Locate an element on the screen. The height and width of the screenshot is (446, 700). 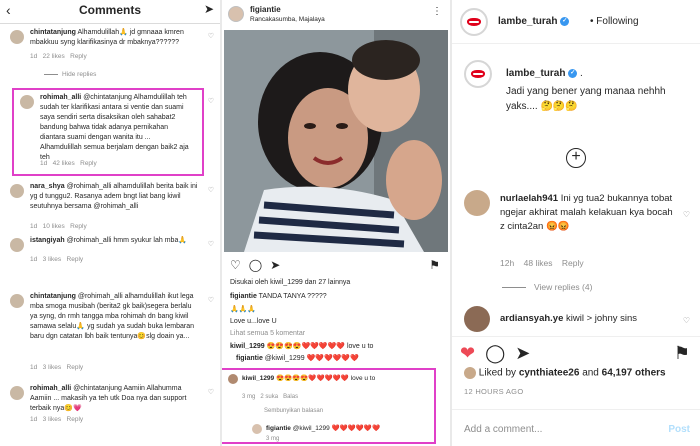
heart-filled-icon: ❤ is located at coordinates (467, 353).